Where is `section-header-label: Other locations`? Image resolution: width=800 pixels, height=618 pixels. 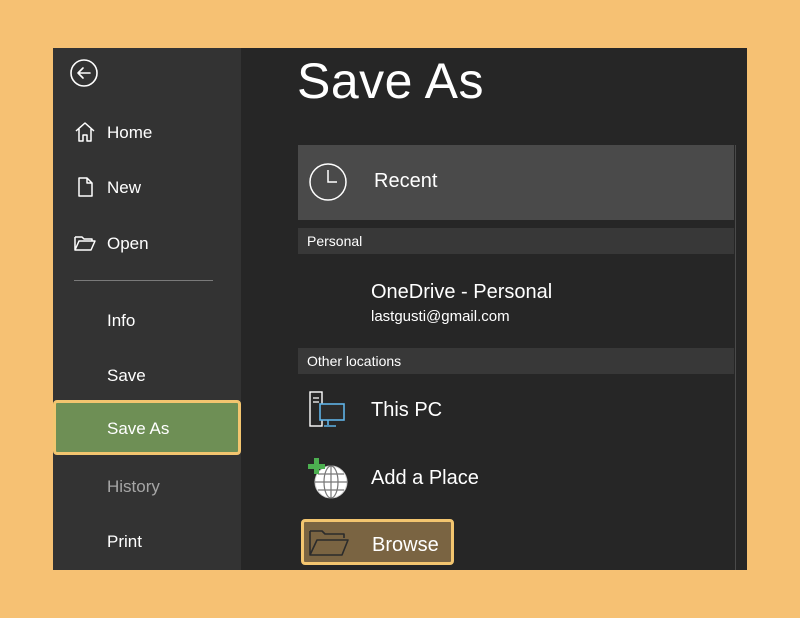 section-header-label: Other locations is located at coordinates (354, 361).